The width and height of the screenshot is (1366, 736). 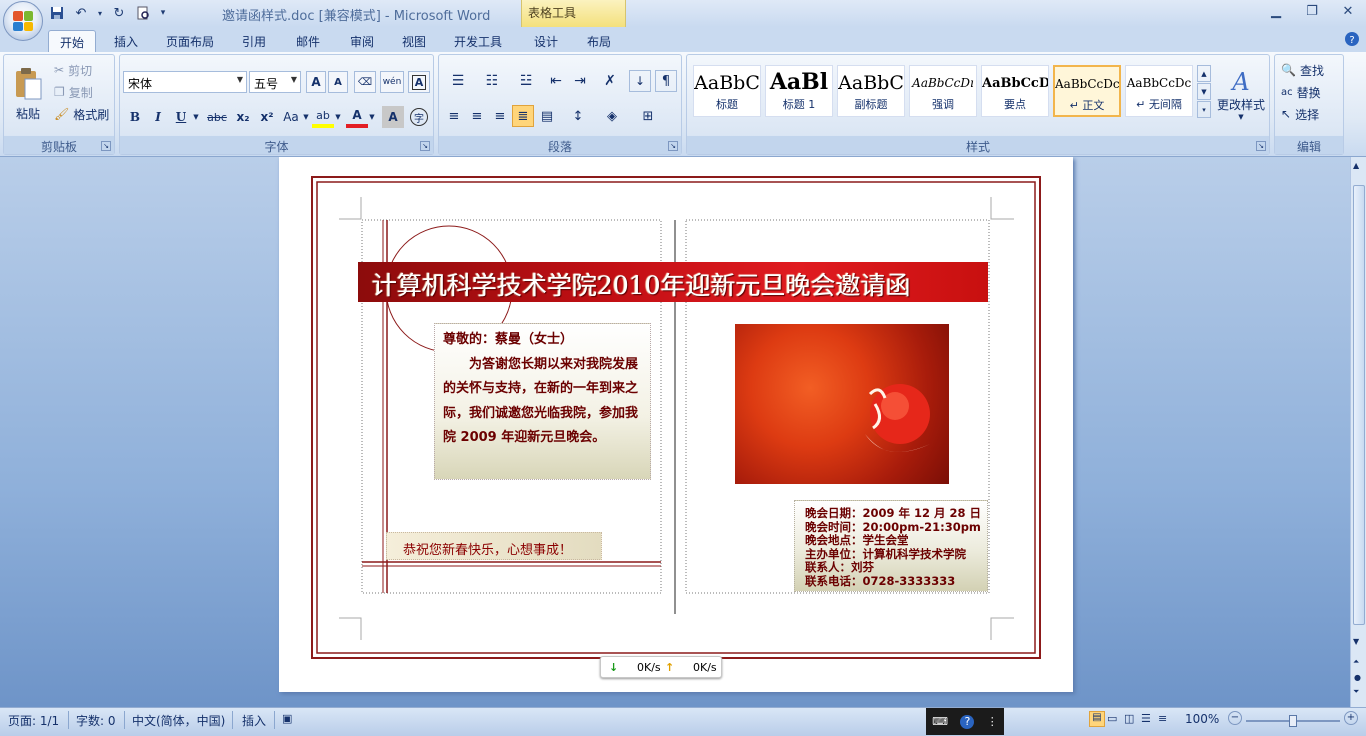 What do you see at coordinates (357, 117) in the screenshot?
I see `font-color-button: A` at bounding box center [357, 117].